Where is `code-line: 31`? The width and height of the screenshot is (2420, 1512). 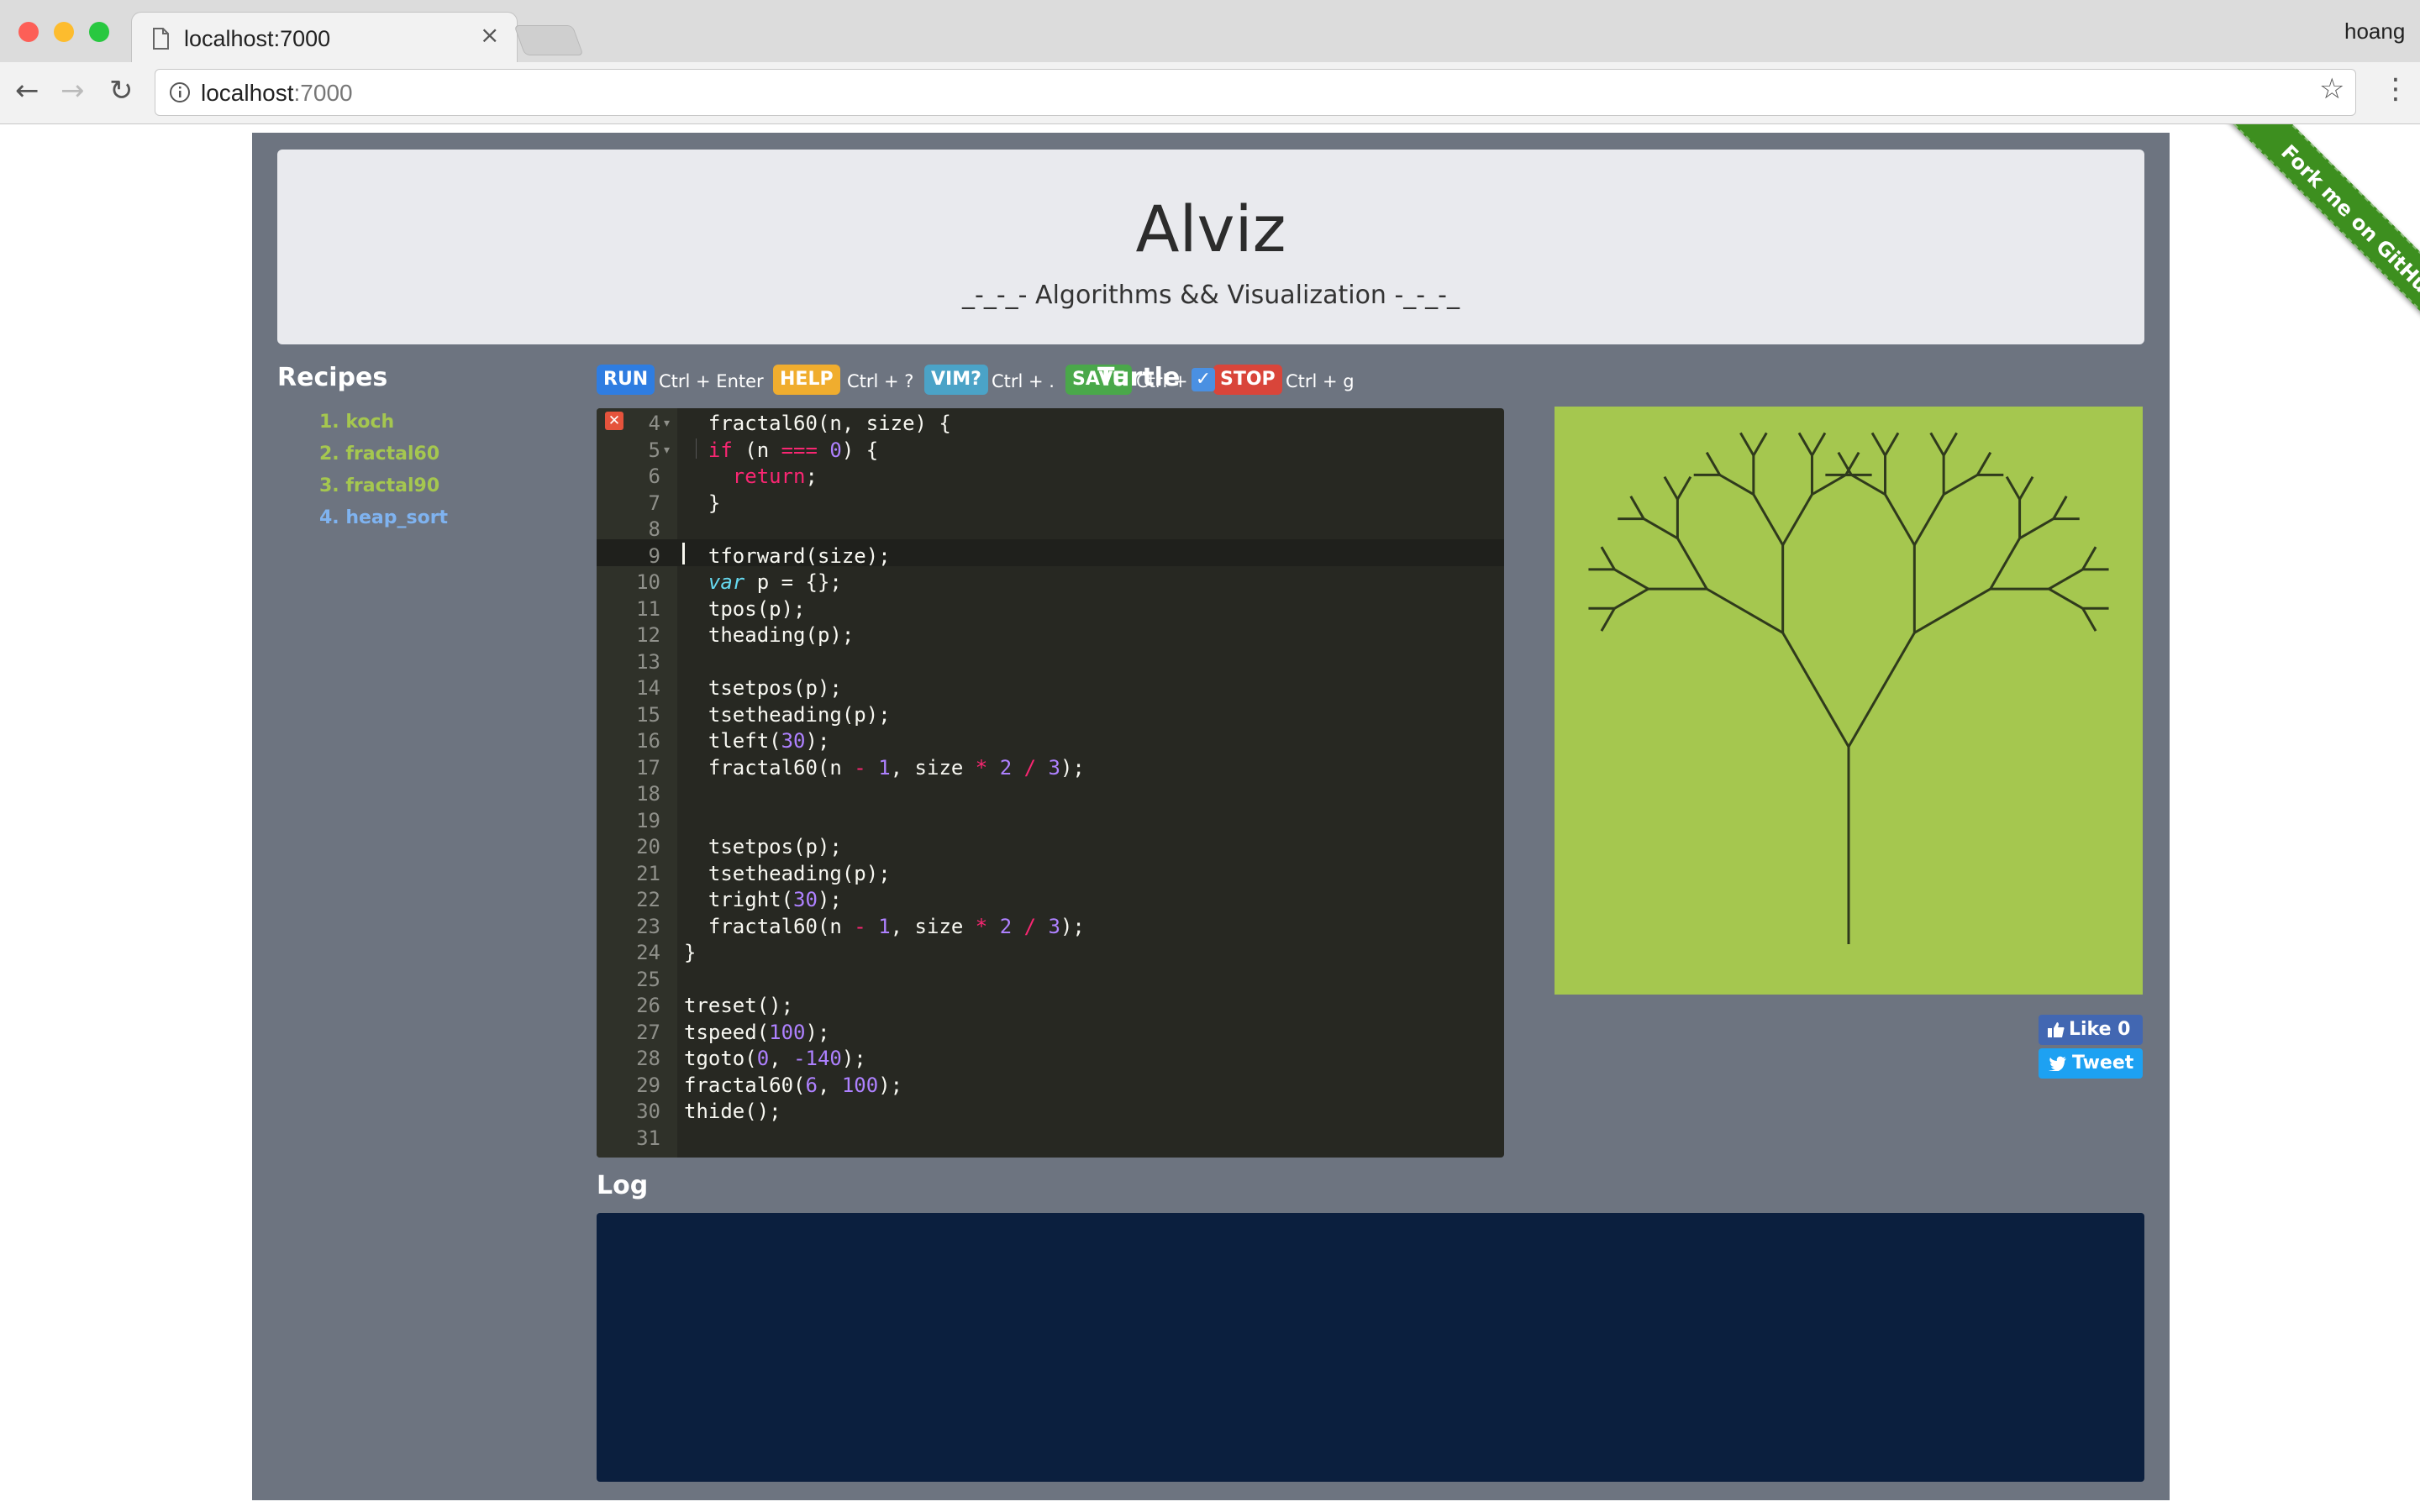 code-line: 31 is located at coordinates (1050, 1138).